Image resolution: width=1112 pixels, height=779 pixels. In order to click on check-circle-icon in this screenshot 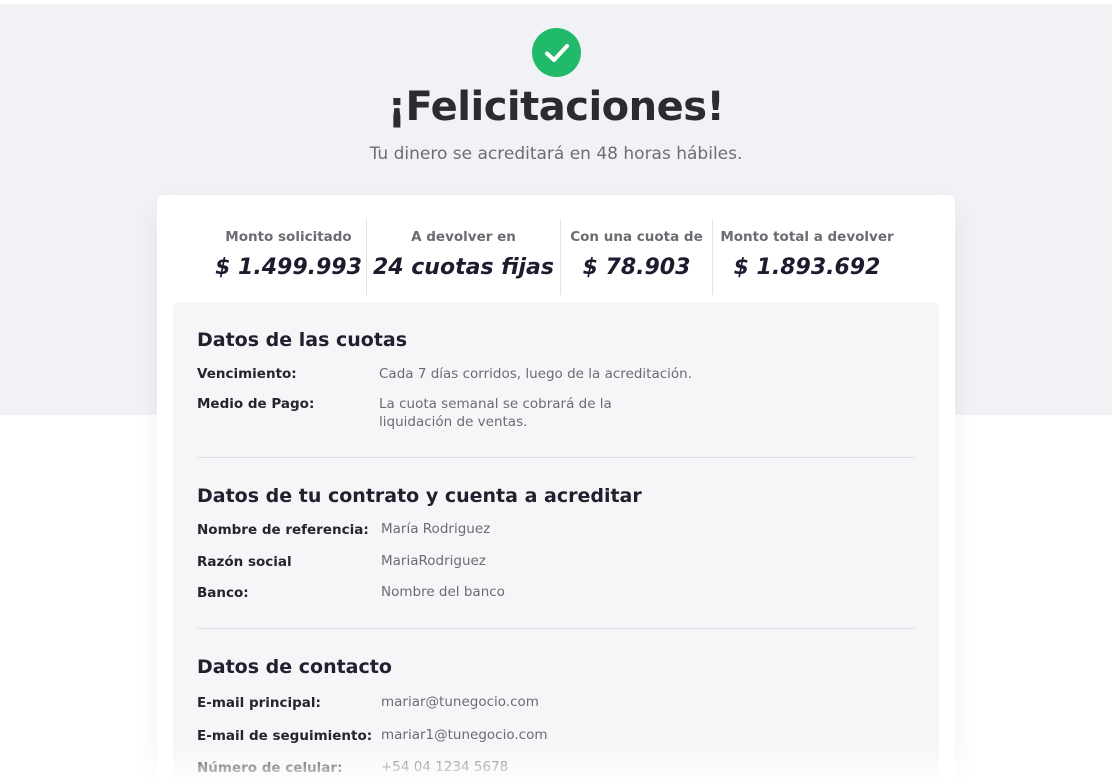, I will do `click(556, 52)`.